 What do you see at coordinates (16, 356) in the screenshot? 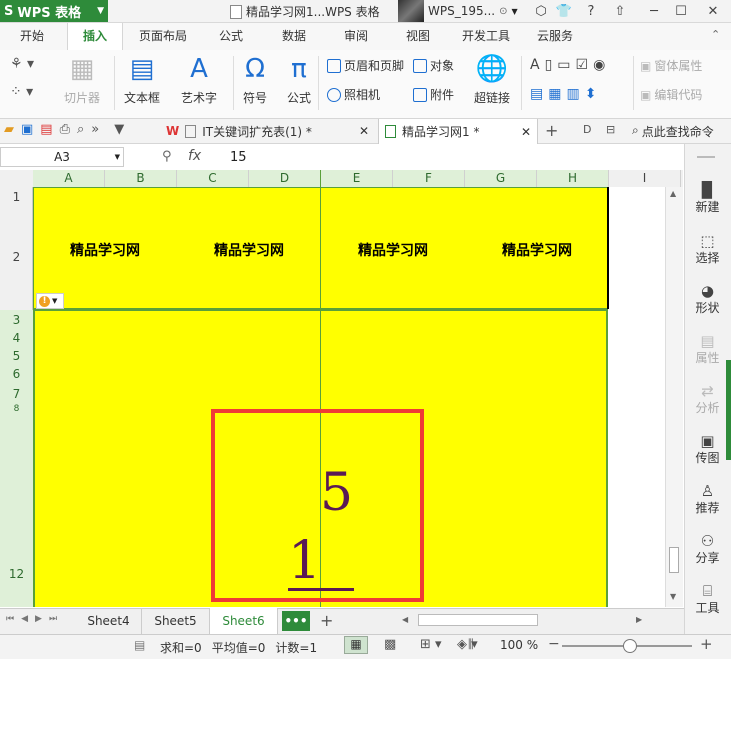
I see `row-header-5: 5` at bounding box center [16, 356].